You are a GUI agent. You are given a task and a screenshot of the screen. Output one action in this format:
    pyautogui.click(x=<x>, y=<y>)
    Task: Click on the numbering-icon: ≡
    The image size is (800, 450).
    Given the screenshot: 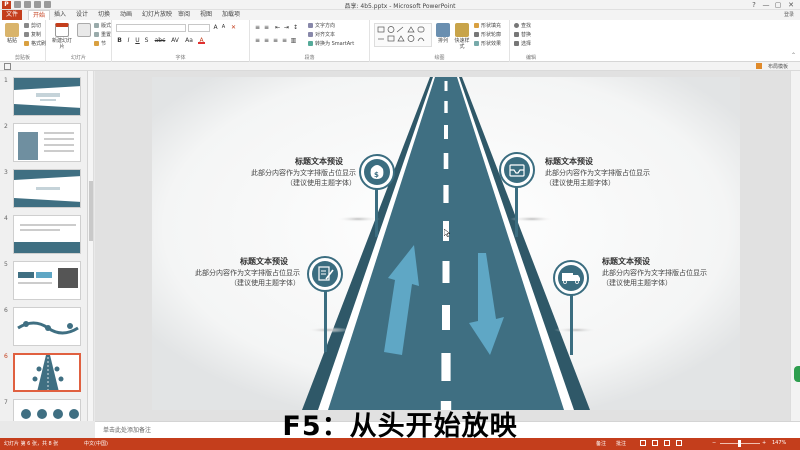 What is the action you would take?
    pyautogui.click(x=266, y=27)
    